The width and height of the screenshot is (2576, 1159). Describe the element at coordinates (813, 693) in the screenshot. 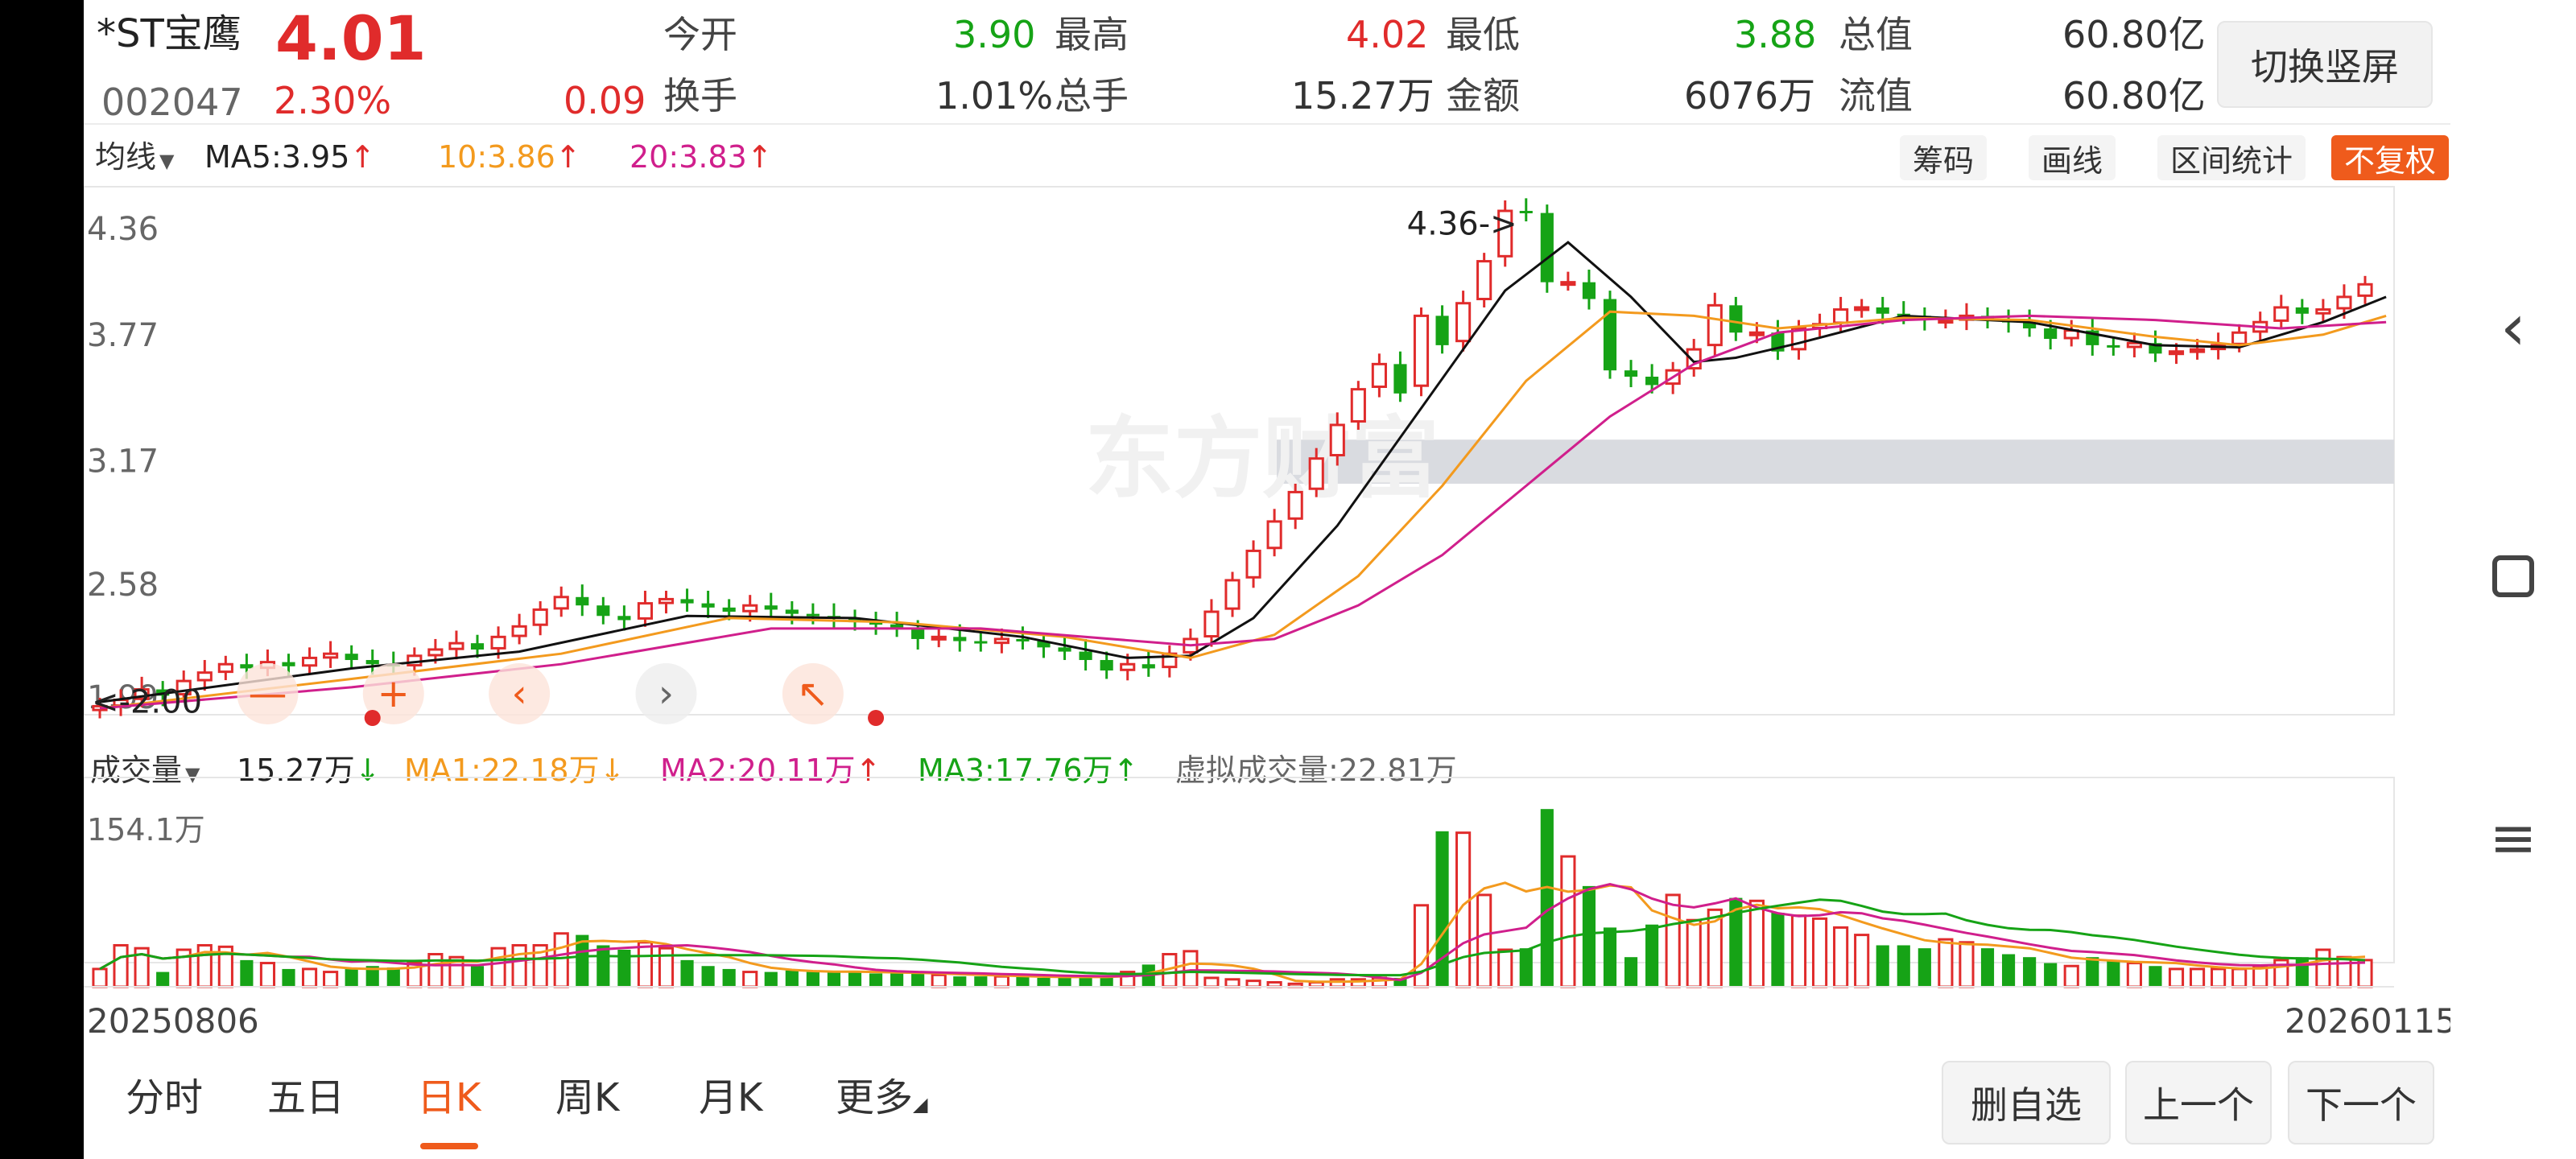

I see `expand-icon: ↖` at that location.